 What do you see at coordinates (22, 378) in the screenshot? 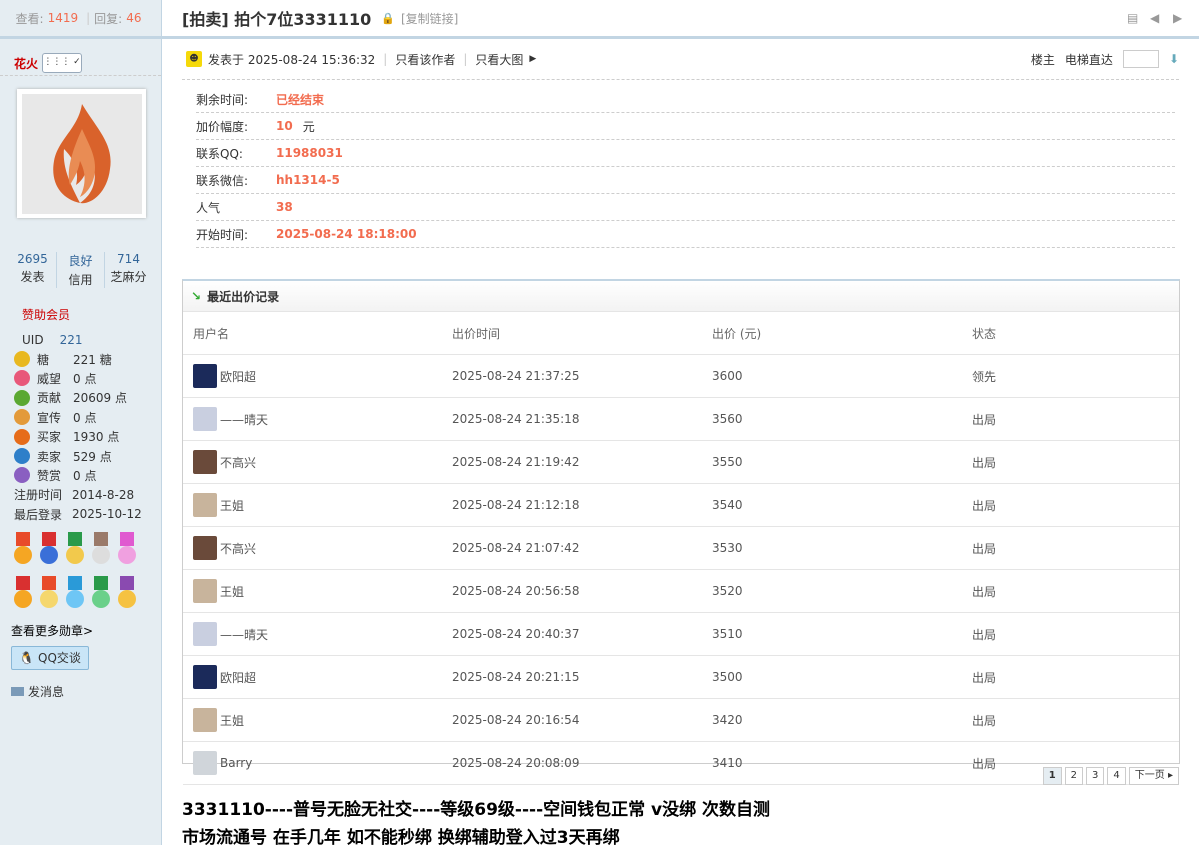
I see `heart-icon` at bounding box center [22, 378].